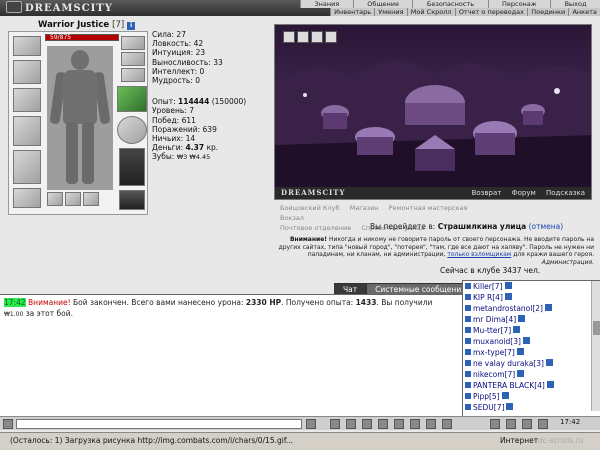  What do you see at coordinates (383, 424) in the screenshot?
I see `private-icon` at bounding box center [383, 424].